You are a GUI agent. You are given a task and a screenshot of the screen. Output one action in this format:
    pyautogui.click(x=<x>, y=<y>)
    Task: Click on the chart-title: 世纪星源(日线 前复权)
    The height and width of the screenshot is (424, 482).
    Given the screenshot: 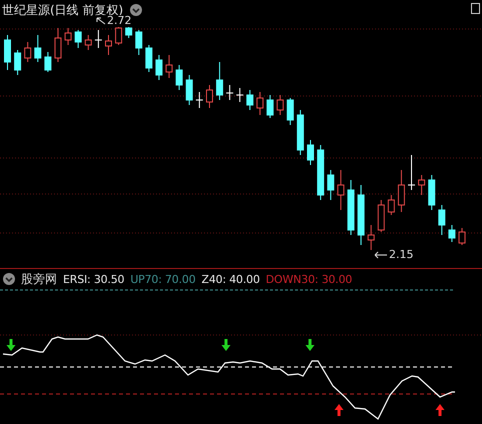 What is the action you would take?
    pyautogui.click(x=63, y=10)
    